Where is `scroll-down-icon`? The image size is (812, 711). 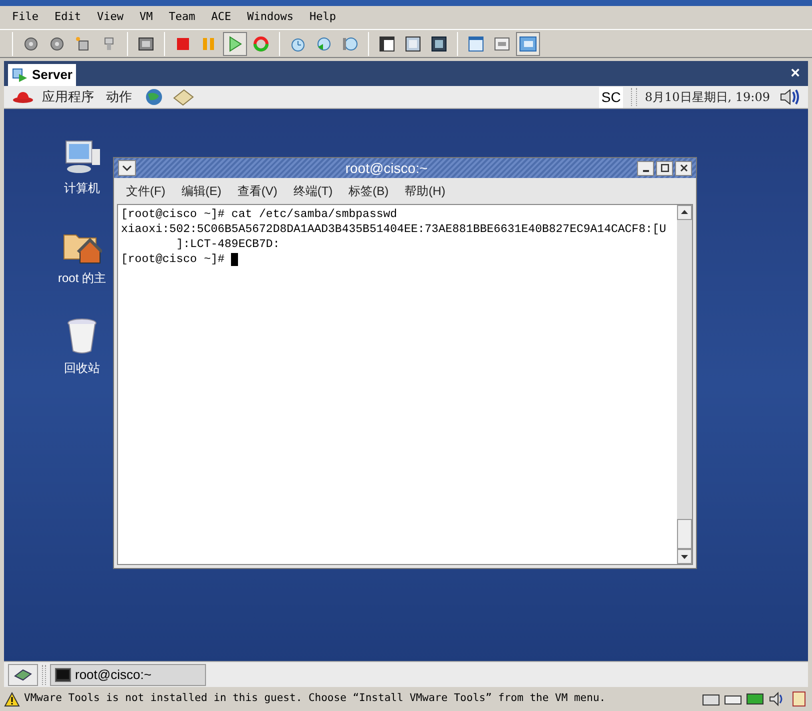 scroll-down-icon is located at coordinates (684, 556).